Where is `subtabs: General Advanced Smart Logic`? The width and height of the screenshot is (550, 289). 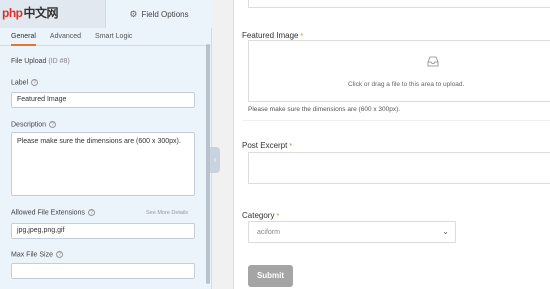 subtabs: General Advanced Smart Logic is located at coordinates (106, 37).